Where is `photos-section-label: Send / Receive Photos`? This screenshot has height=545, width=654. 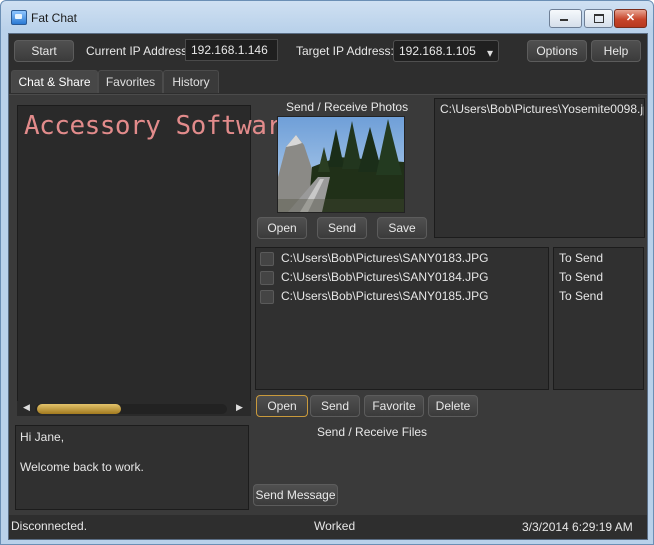 photos-section-label: Send / Receive Photos is located at coordinates (347, 107).